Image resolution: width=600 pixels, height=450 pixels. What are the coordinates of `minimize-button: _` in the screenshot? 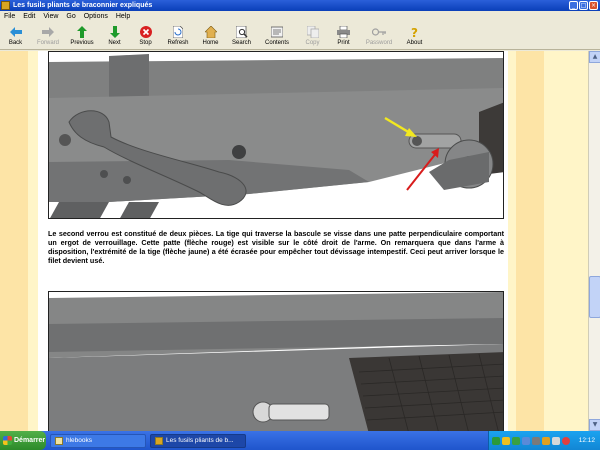 It's located at (573, 5).